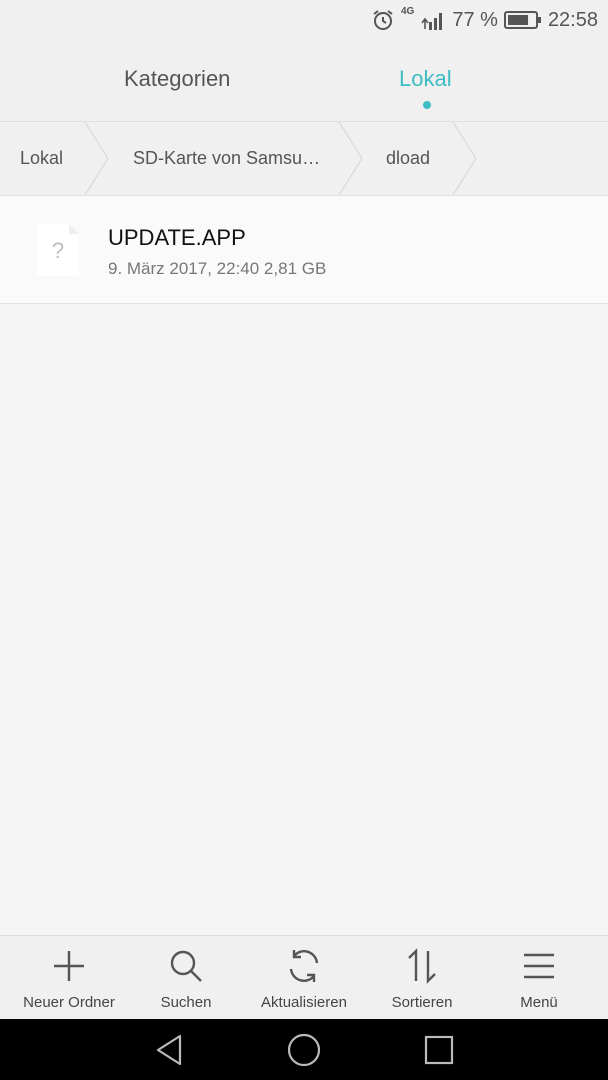  I want to click on refresh-button: Aktualisieren, so click(304, 978).